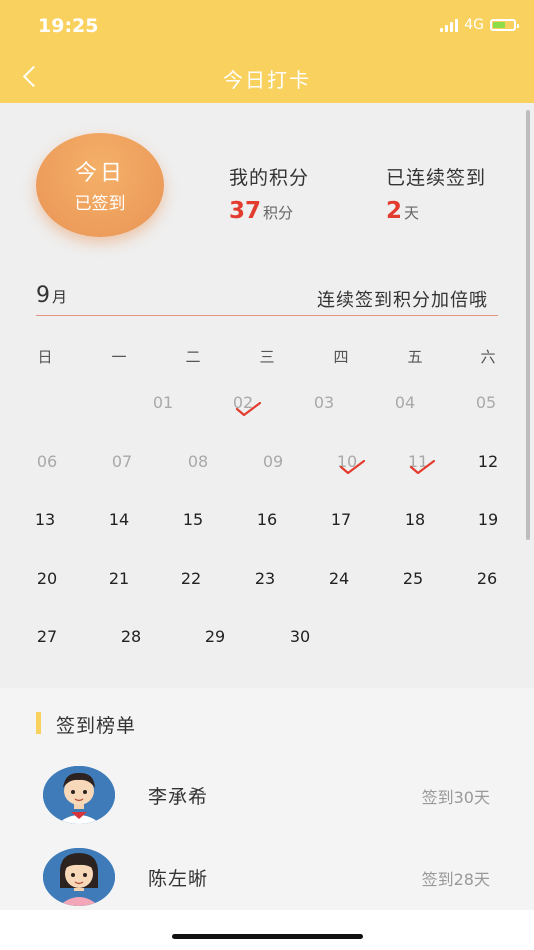 This screenshot has width=534, height=950. What do you see at coordinates (488, 461) in the screenshot?
I see `calendar-day-12: 12` at bounding box center [488, 461].